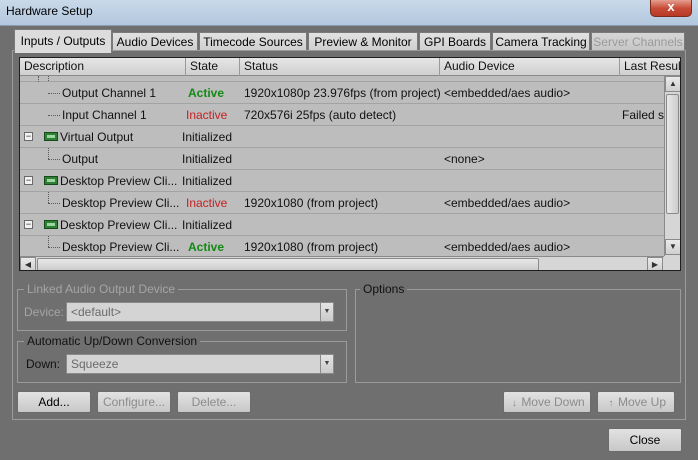 The height and width of the screenshot is (460, 698). Describe the element at coordinates (464, 159) in the screenshot. I see `row-audio-device: <none>` at that location.